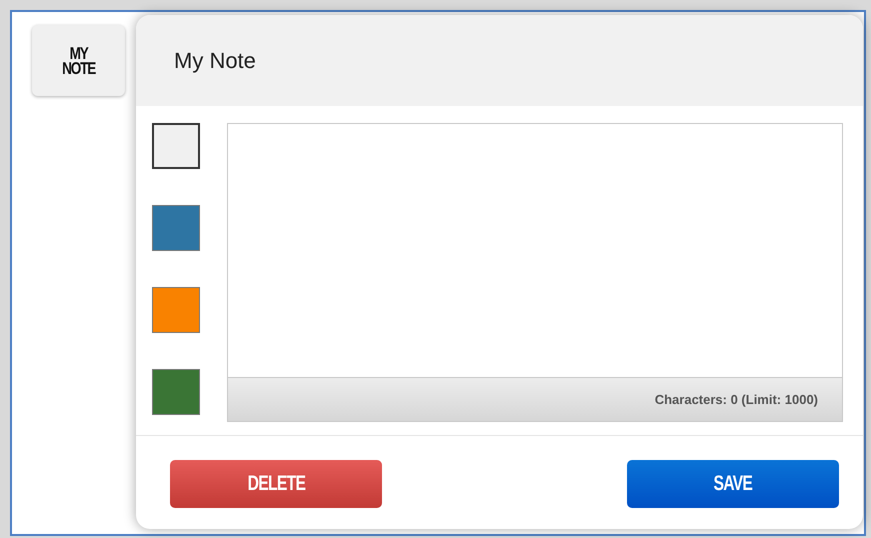 This screenshot has width=871, height=538. What do you see at coordinates (276, 484) in the screenshot?
I see `delete-button: DELETE` at bounding box center [276, 484].